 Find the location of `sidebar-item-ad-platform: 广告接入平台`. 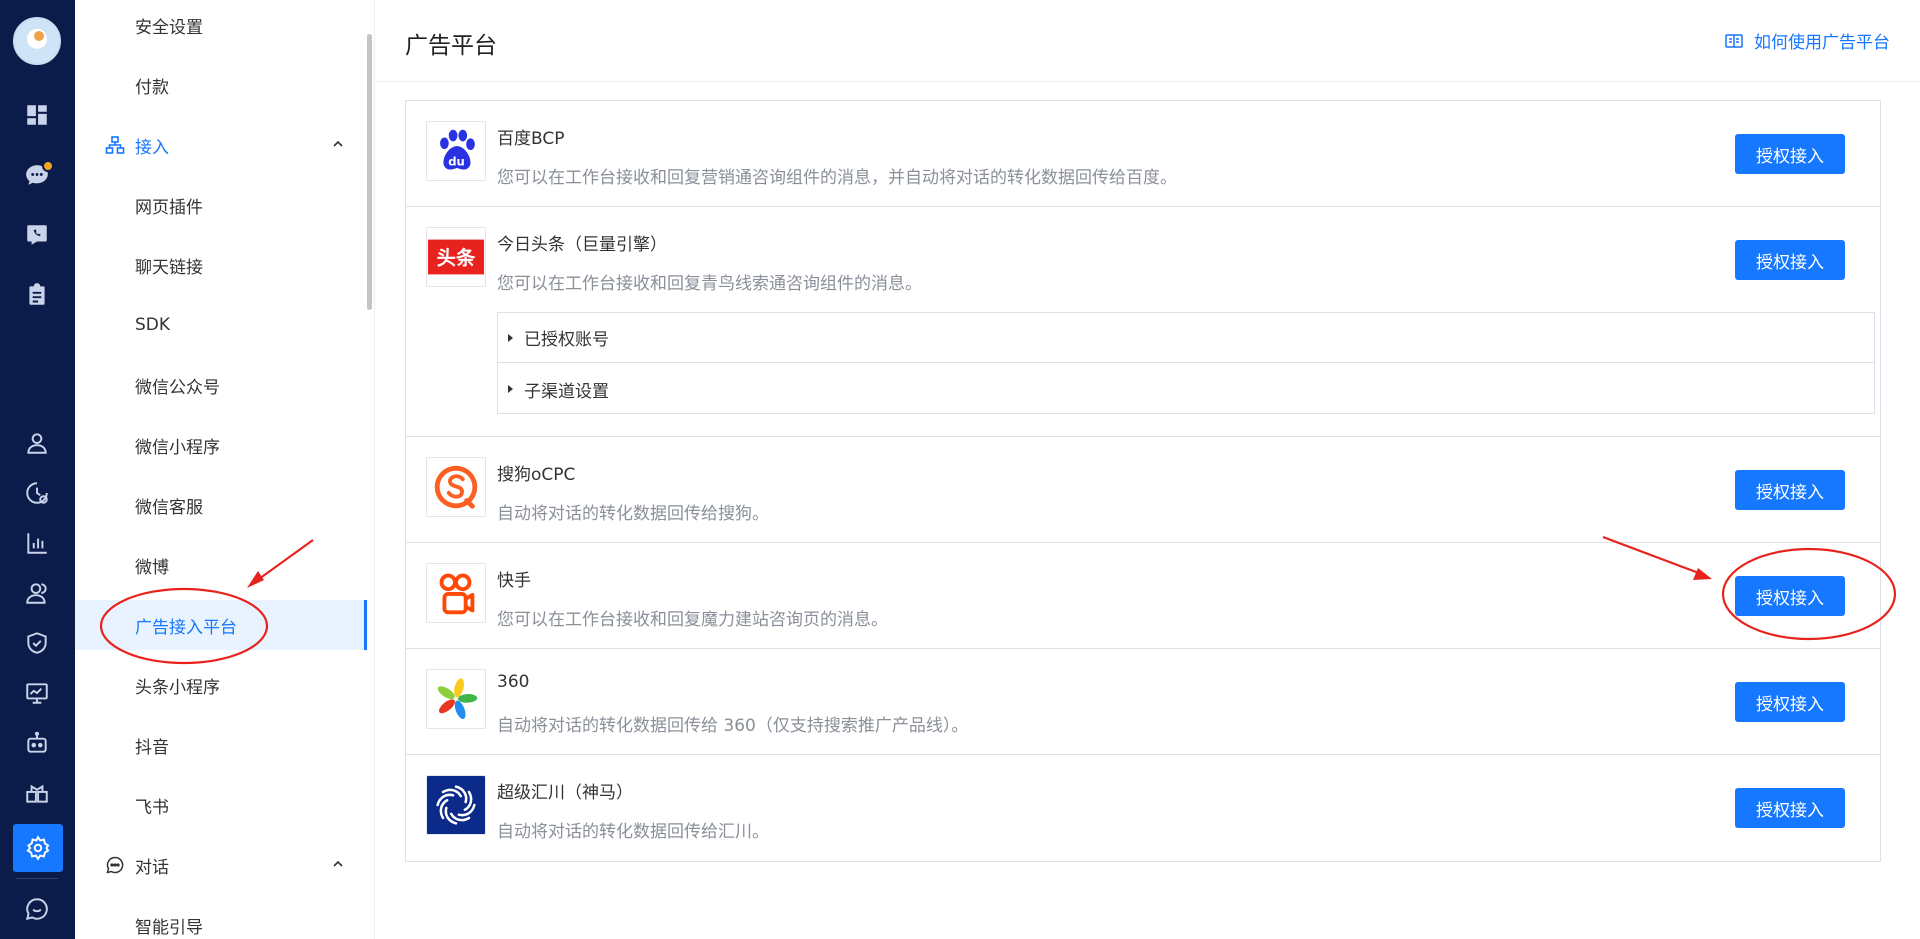

sidebar-item-ad-platform: 广告接入平台 is located at coordinates (221, 625).